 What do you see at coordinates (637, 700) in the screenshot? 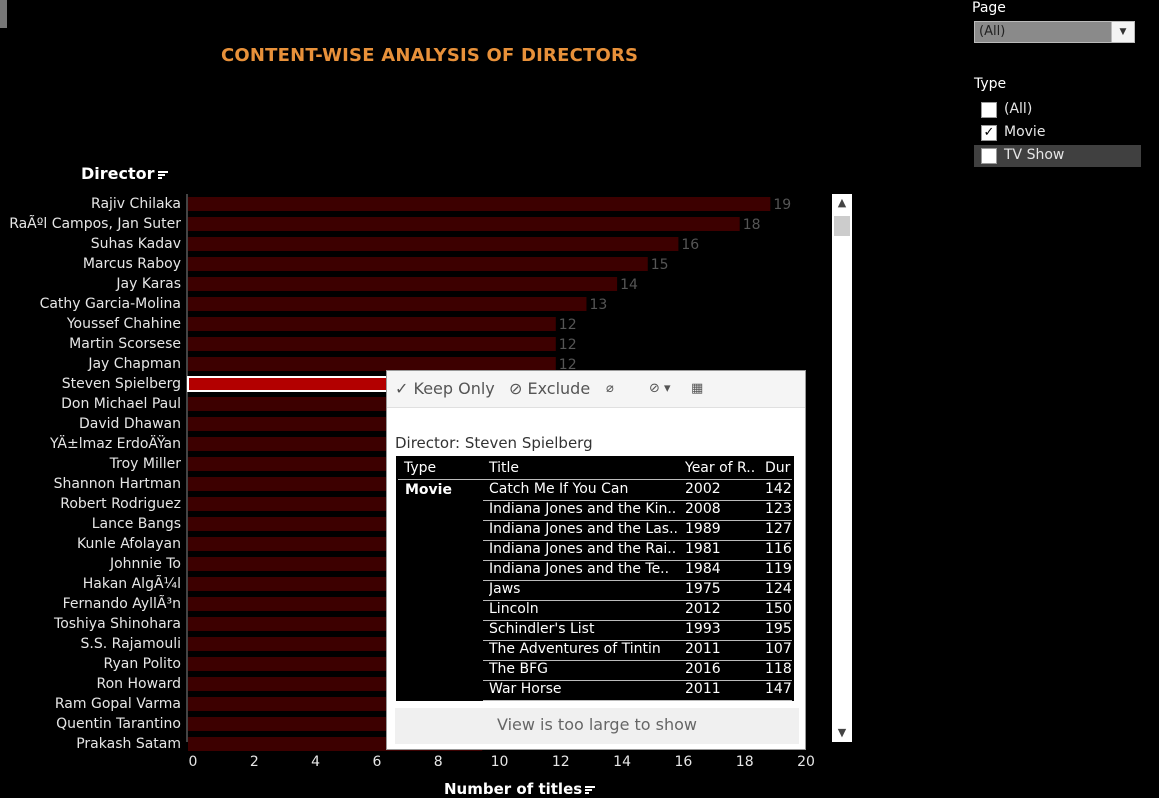
I see `row-divider` at bounding box center [637, 700].